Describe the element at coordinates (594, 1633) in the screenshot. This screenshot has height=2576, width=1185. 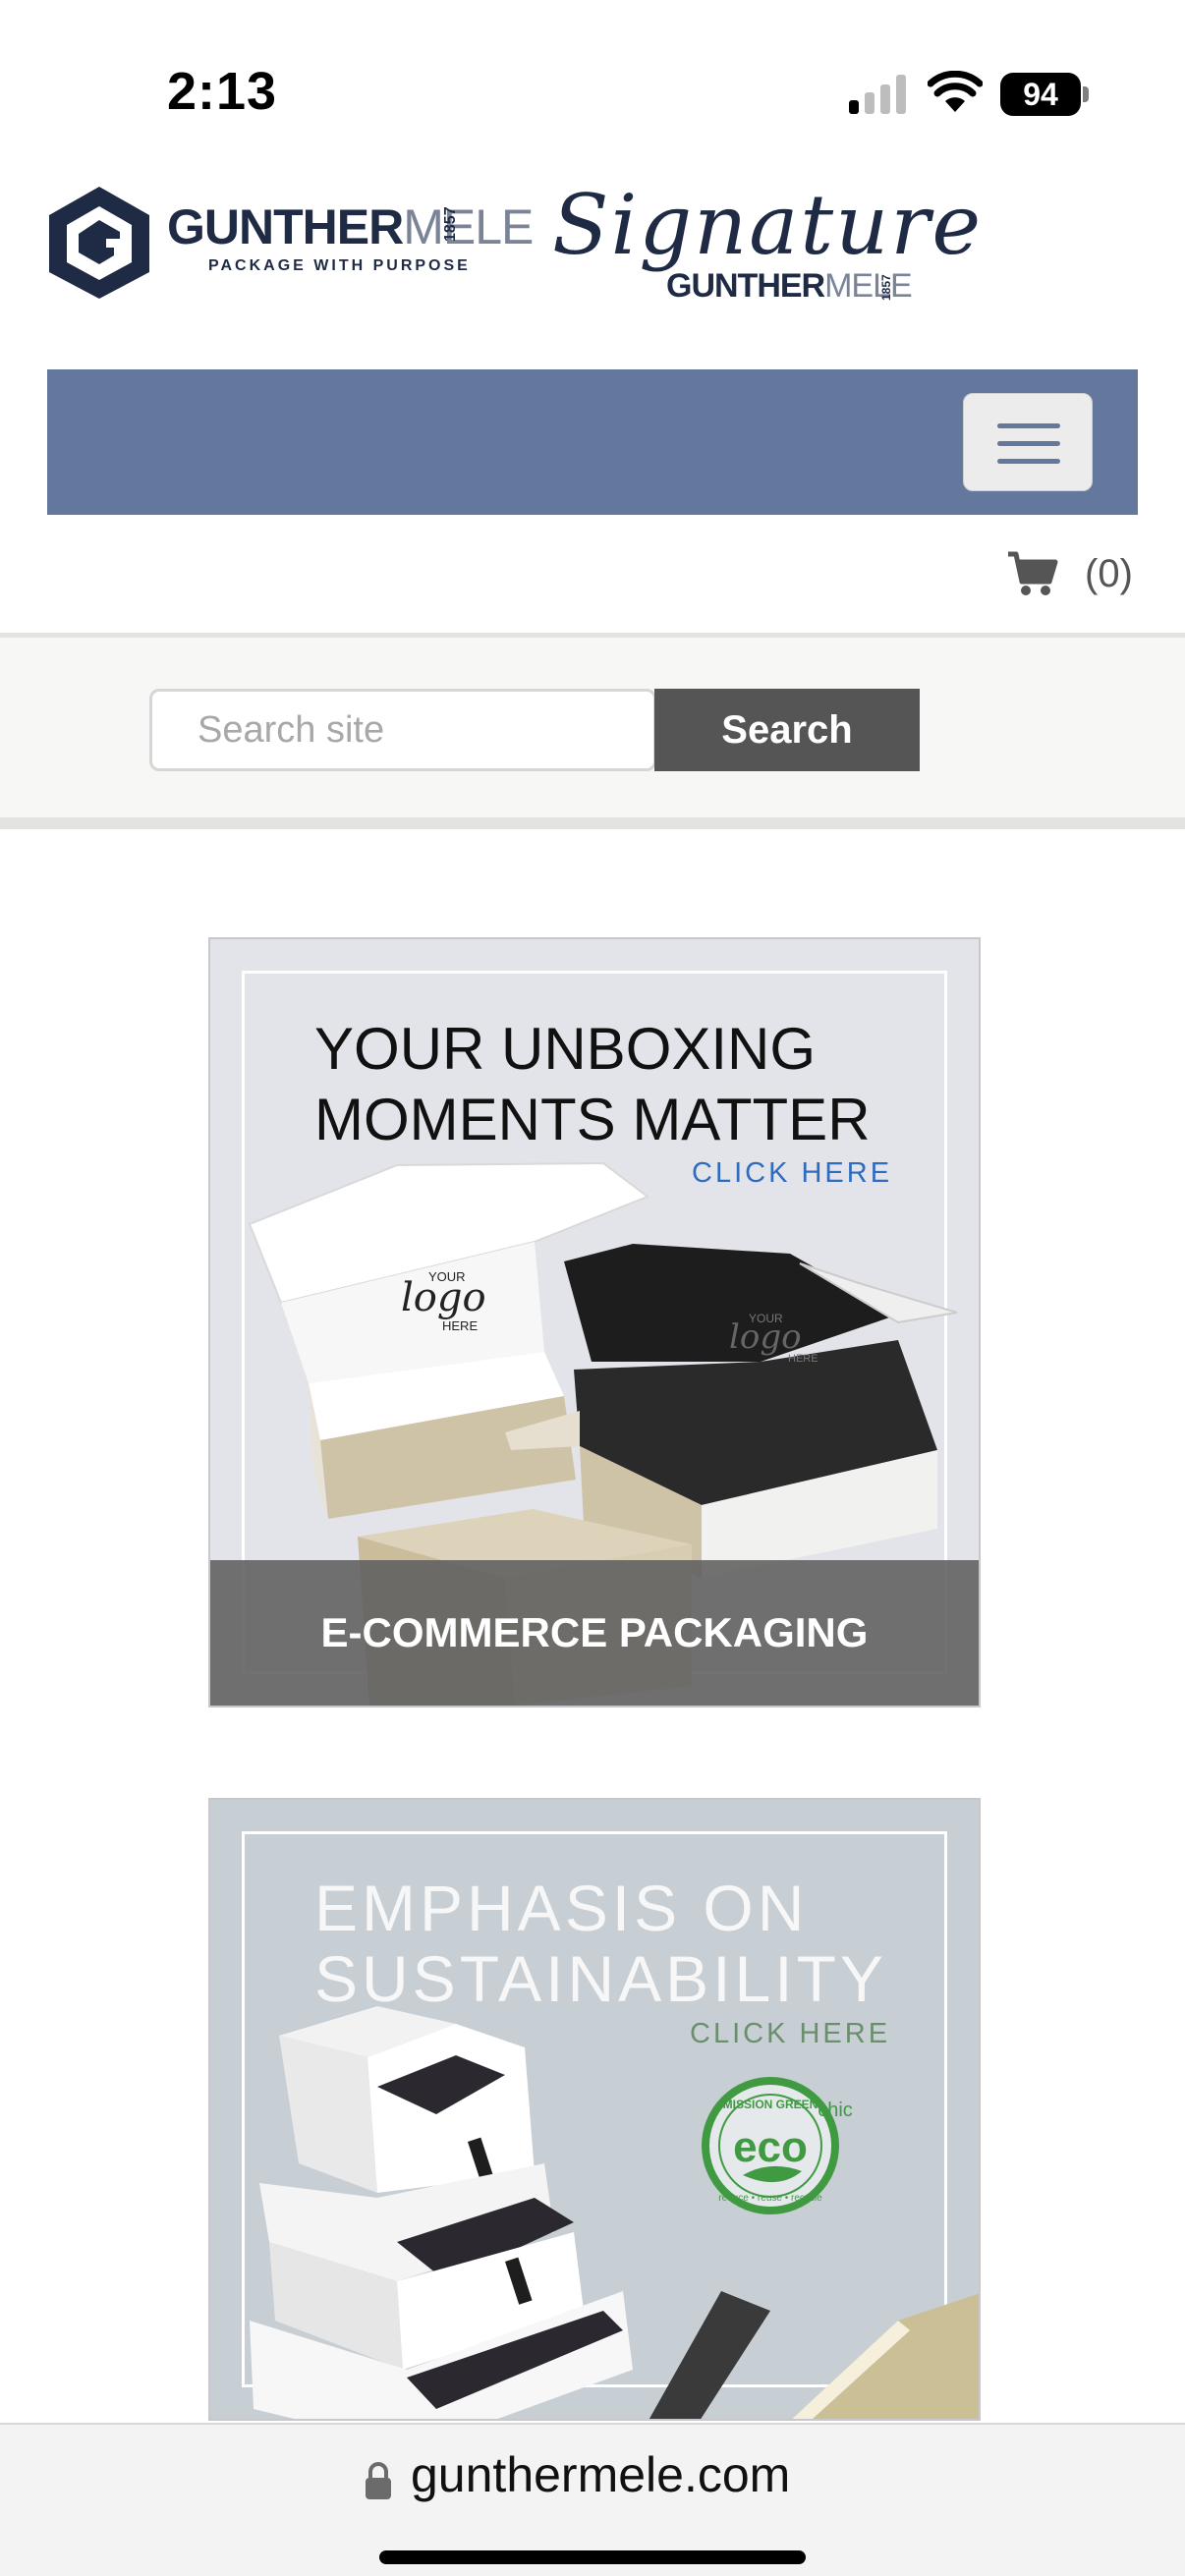
I see `promo-category-label: E-COMMERCE PACKAGING` at that location.